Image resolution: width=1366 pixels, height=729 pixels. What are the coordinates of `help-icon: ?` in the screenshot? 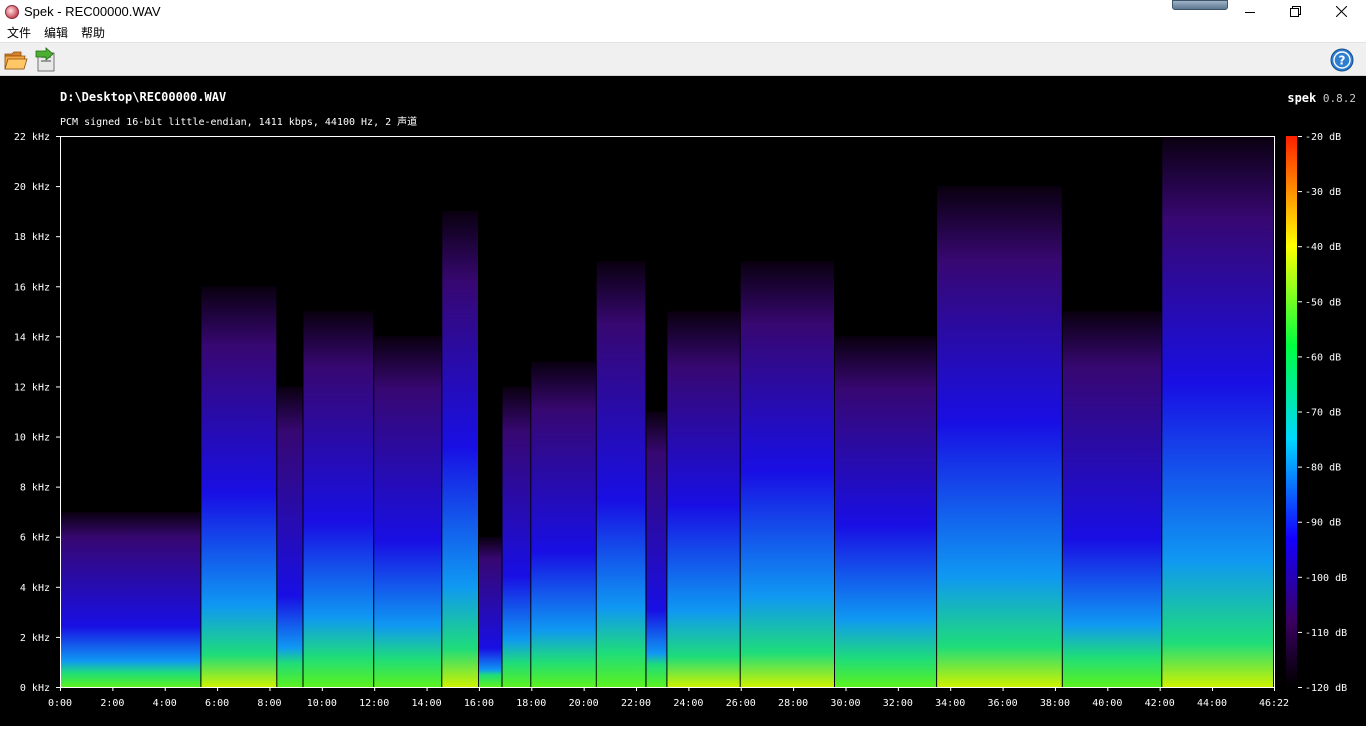 It's located at (1342, 60).